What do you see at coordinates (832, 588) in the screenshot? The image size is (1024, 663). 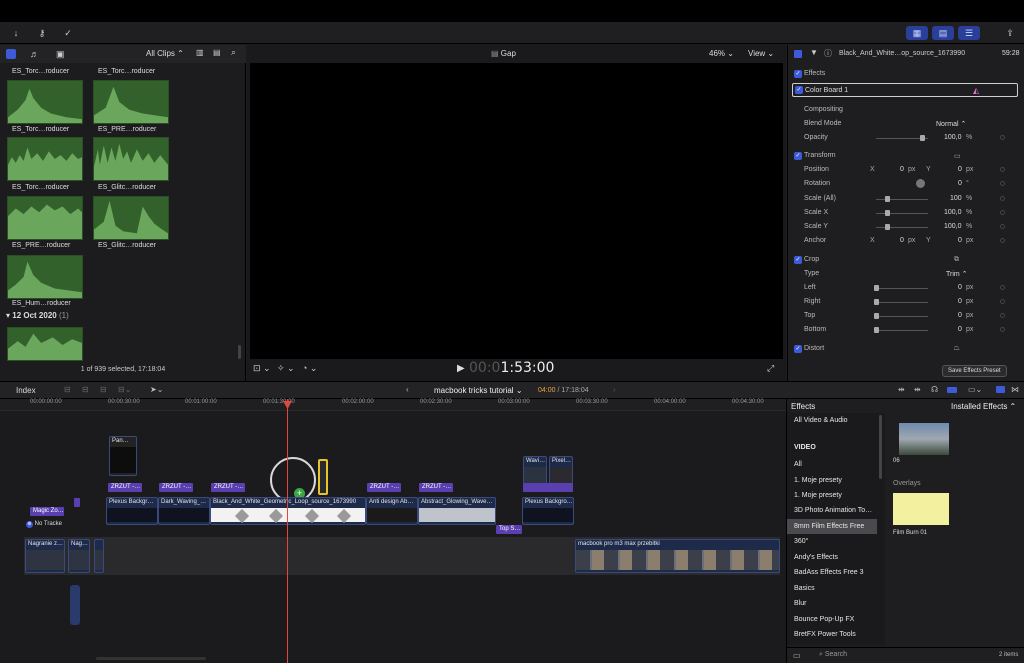 I see `category-item: Basics` at bounding box center [832, 588].